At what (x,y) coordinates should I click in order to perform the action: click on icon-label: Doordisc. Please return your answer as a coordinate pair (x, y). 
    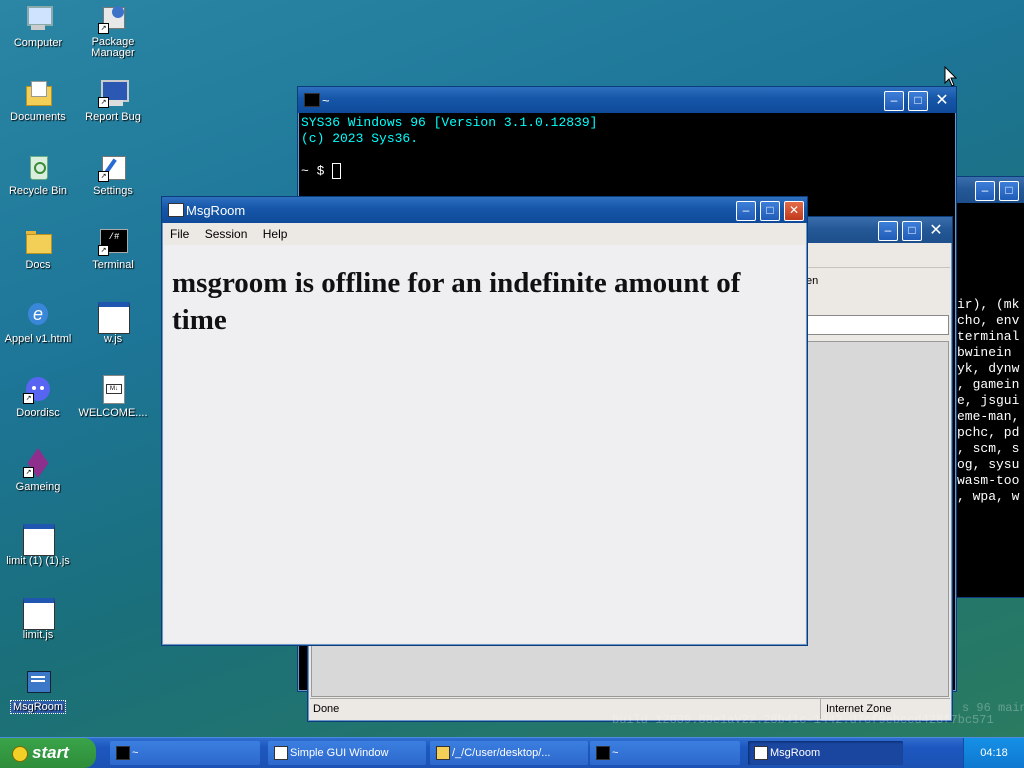
    Looking at the image, I should click on (38, 413).